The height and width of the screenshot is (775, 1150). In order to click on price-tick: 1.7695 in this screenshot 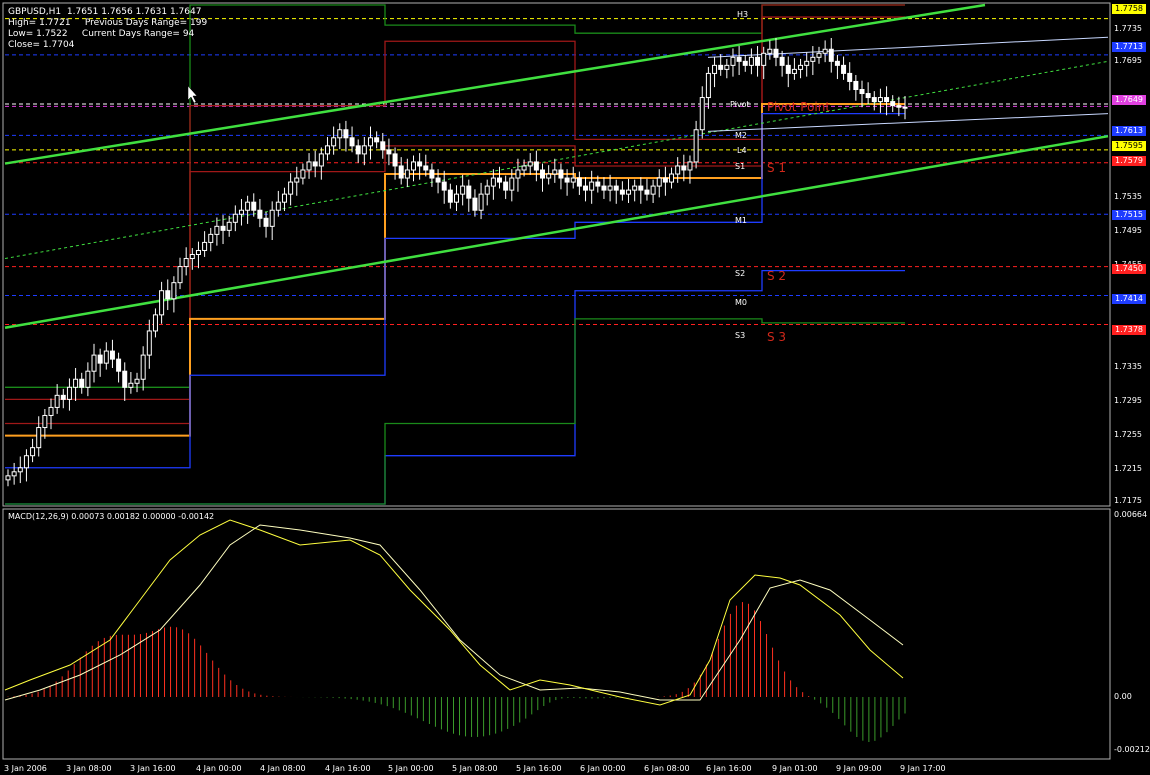, I will do `click(1128, 60)`.